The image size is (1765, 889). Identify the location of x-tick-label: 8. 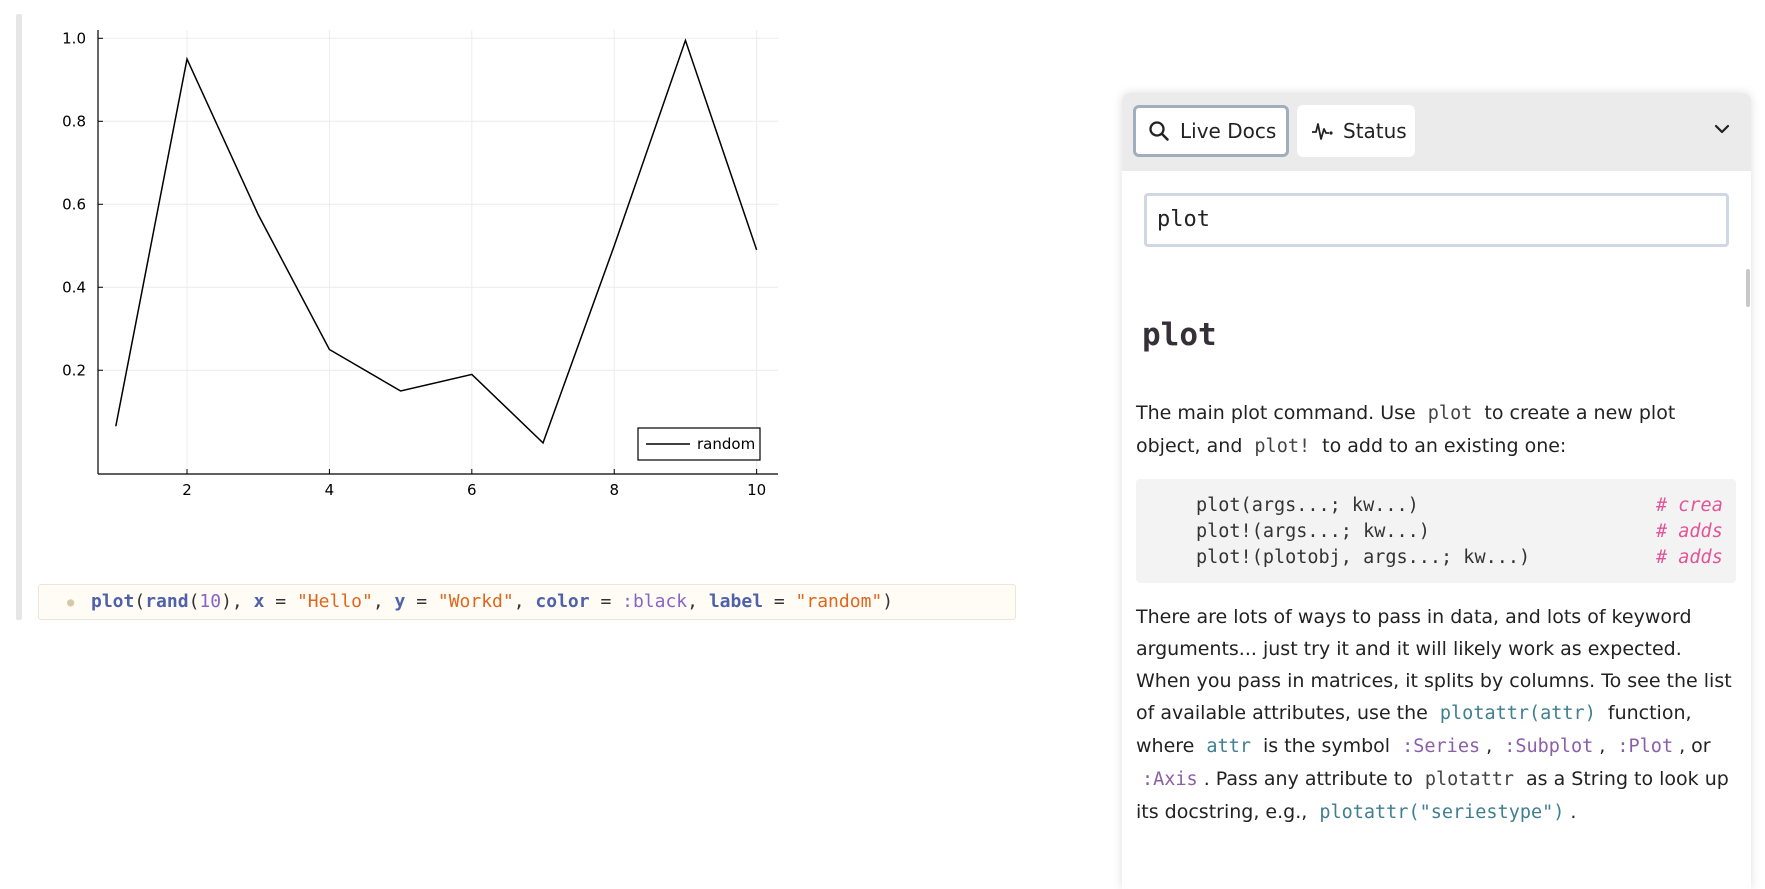
(614, 490).